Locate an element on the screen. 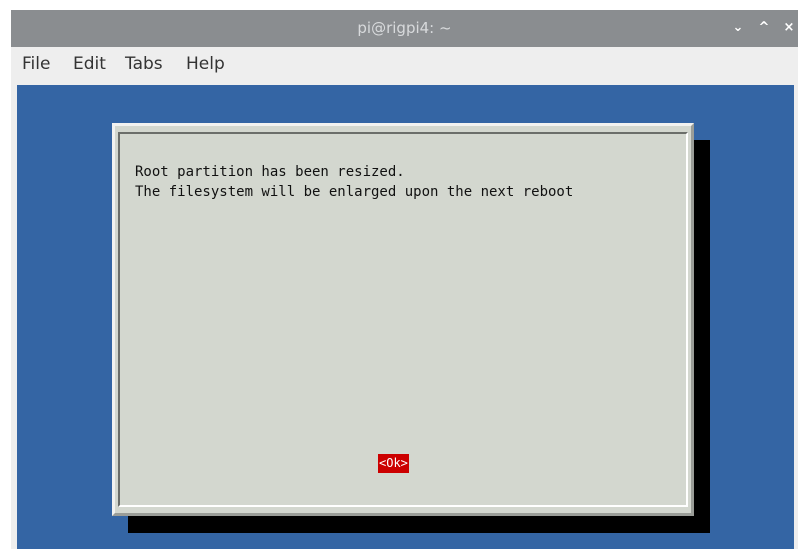 The image size is (798, 549). menu-file: File is located at coordinates (36, 64).